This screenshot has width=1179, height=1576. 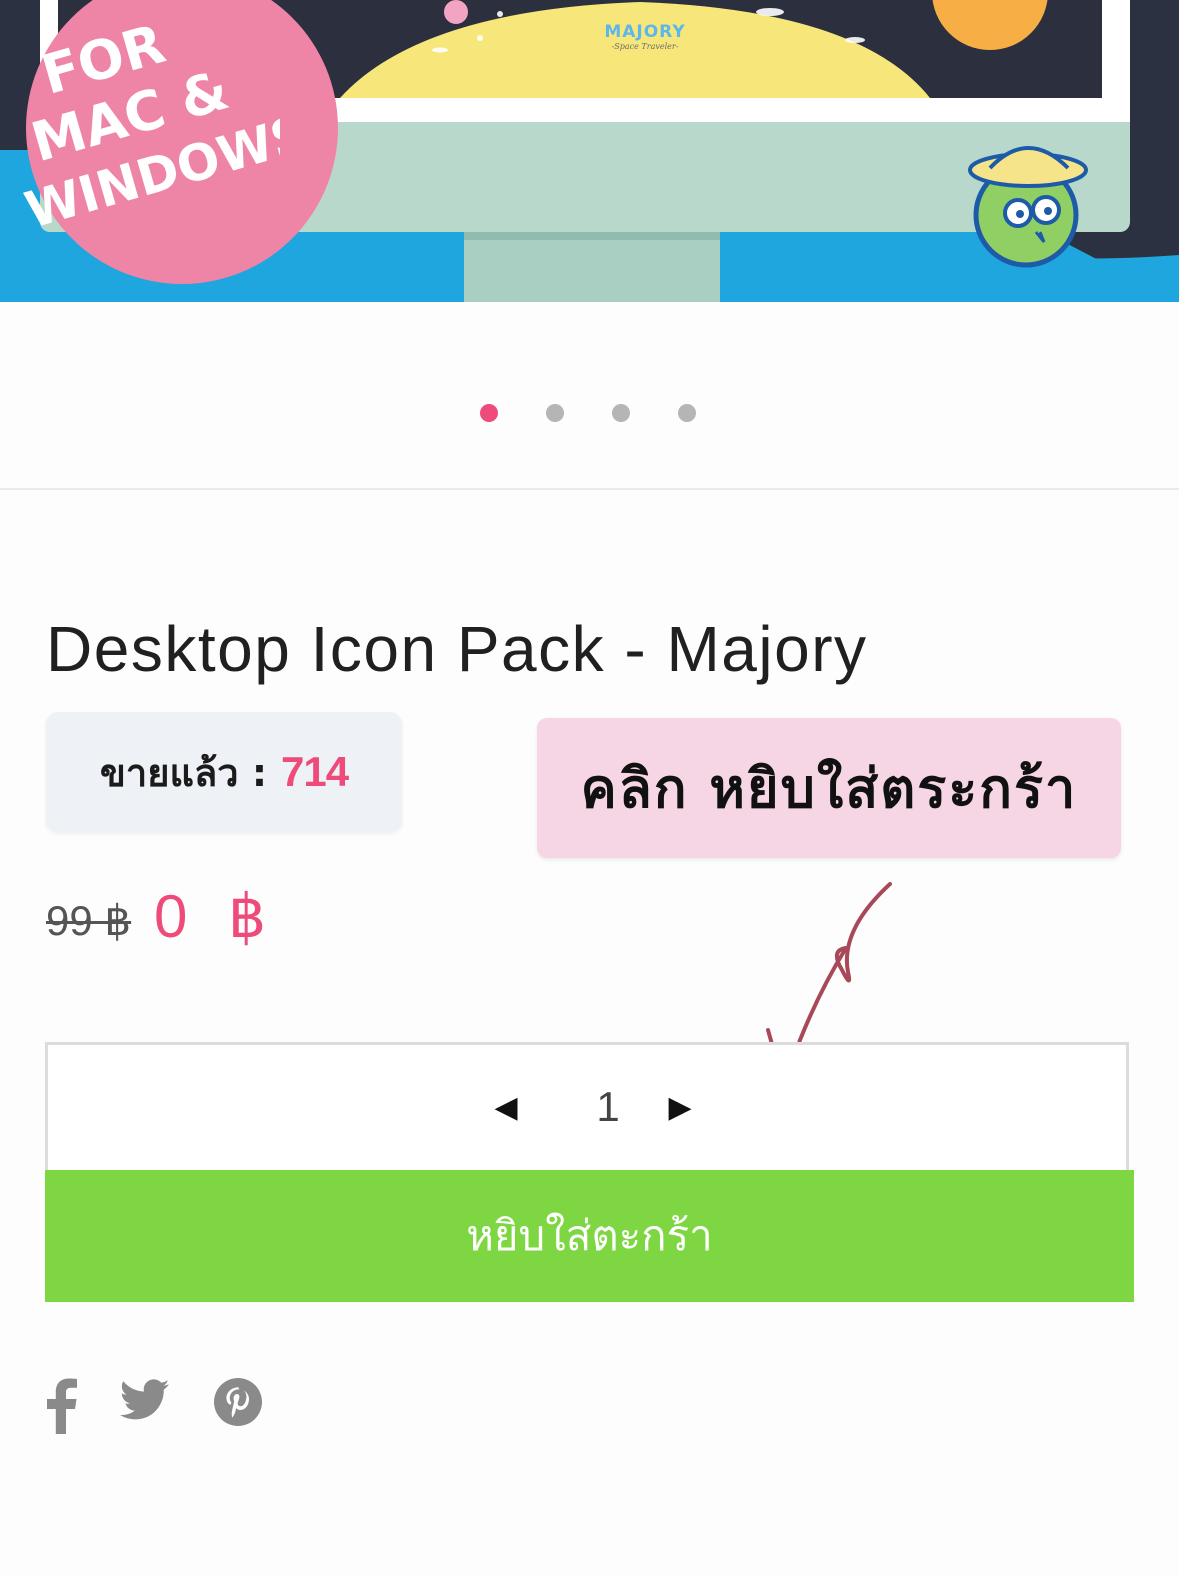 What do you see at coordinates (680, 1107) in the screenshot?
I see `increment-button: ▶` at bounding box center [680, 1107].